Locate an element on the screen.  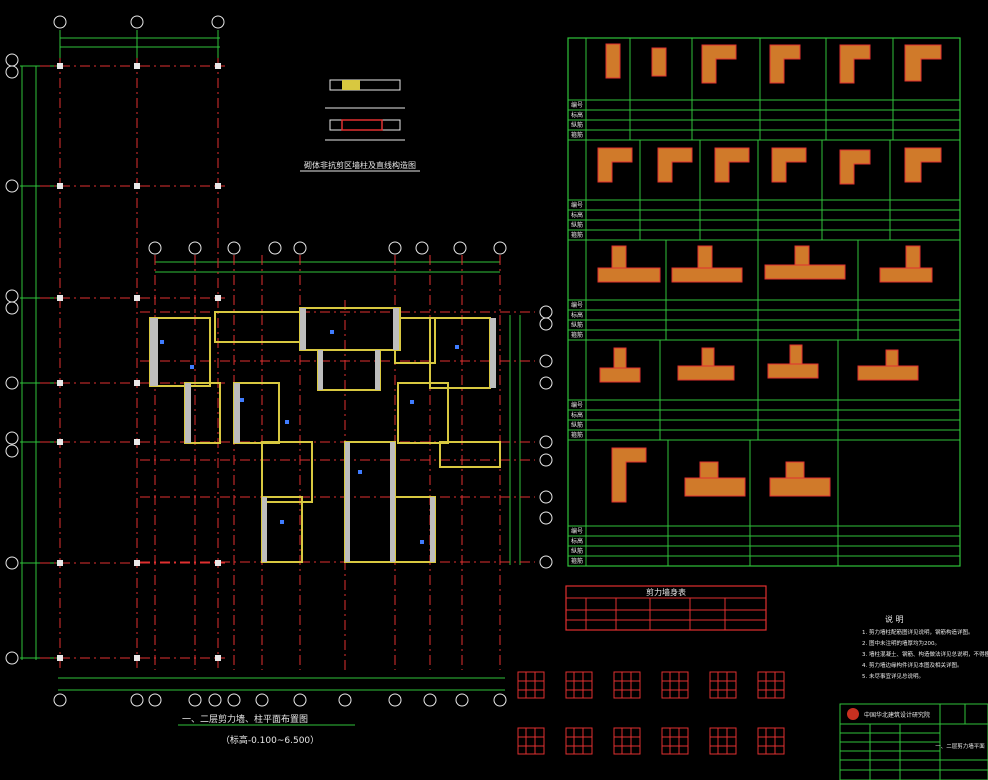
plan-subtitle: （标高-0.100~6.500） is located at coordinates (270, 740).